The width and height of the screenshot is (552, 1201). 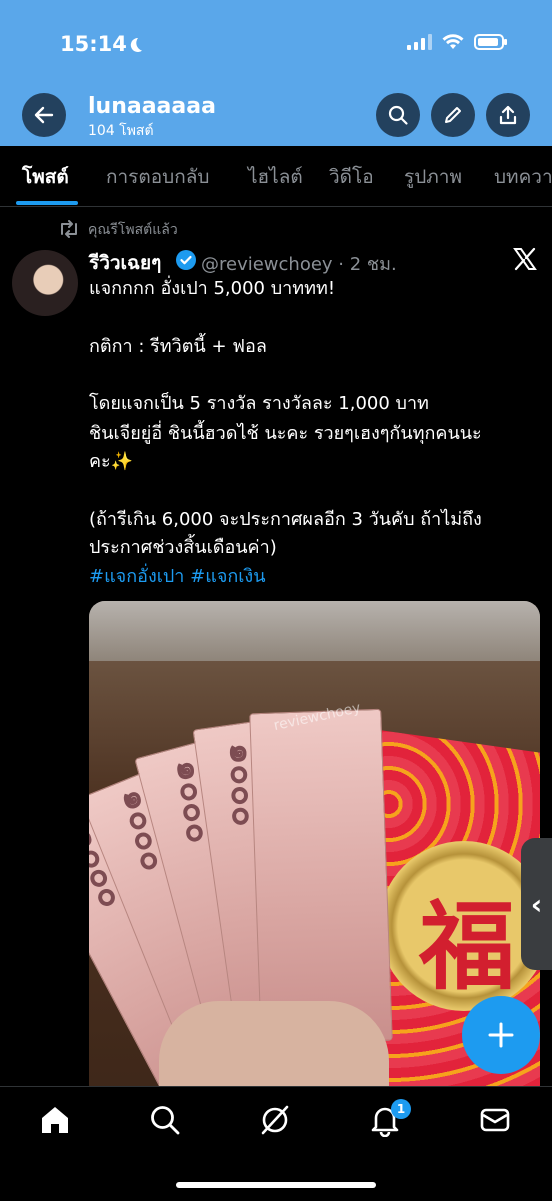 I want to click on tweet-text-line: แจกกกก อั่งเปา 5,000 บาททท!, so click(x=212, y=288).